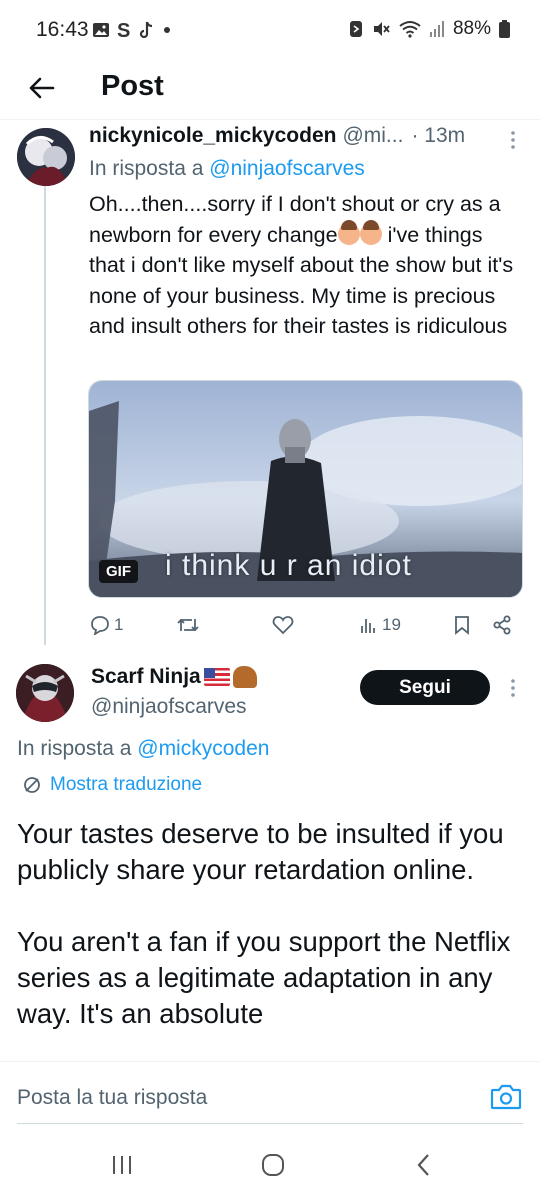  I want to click on like-button, so click(283, 625).